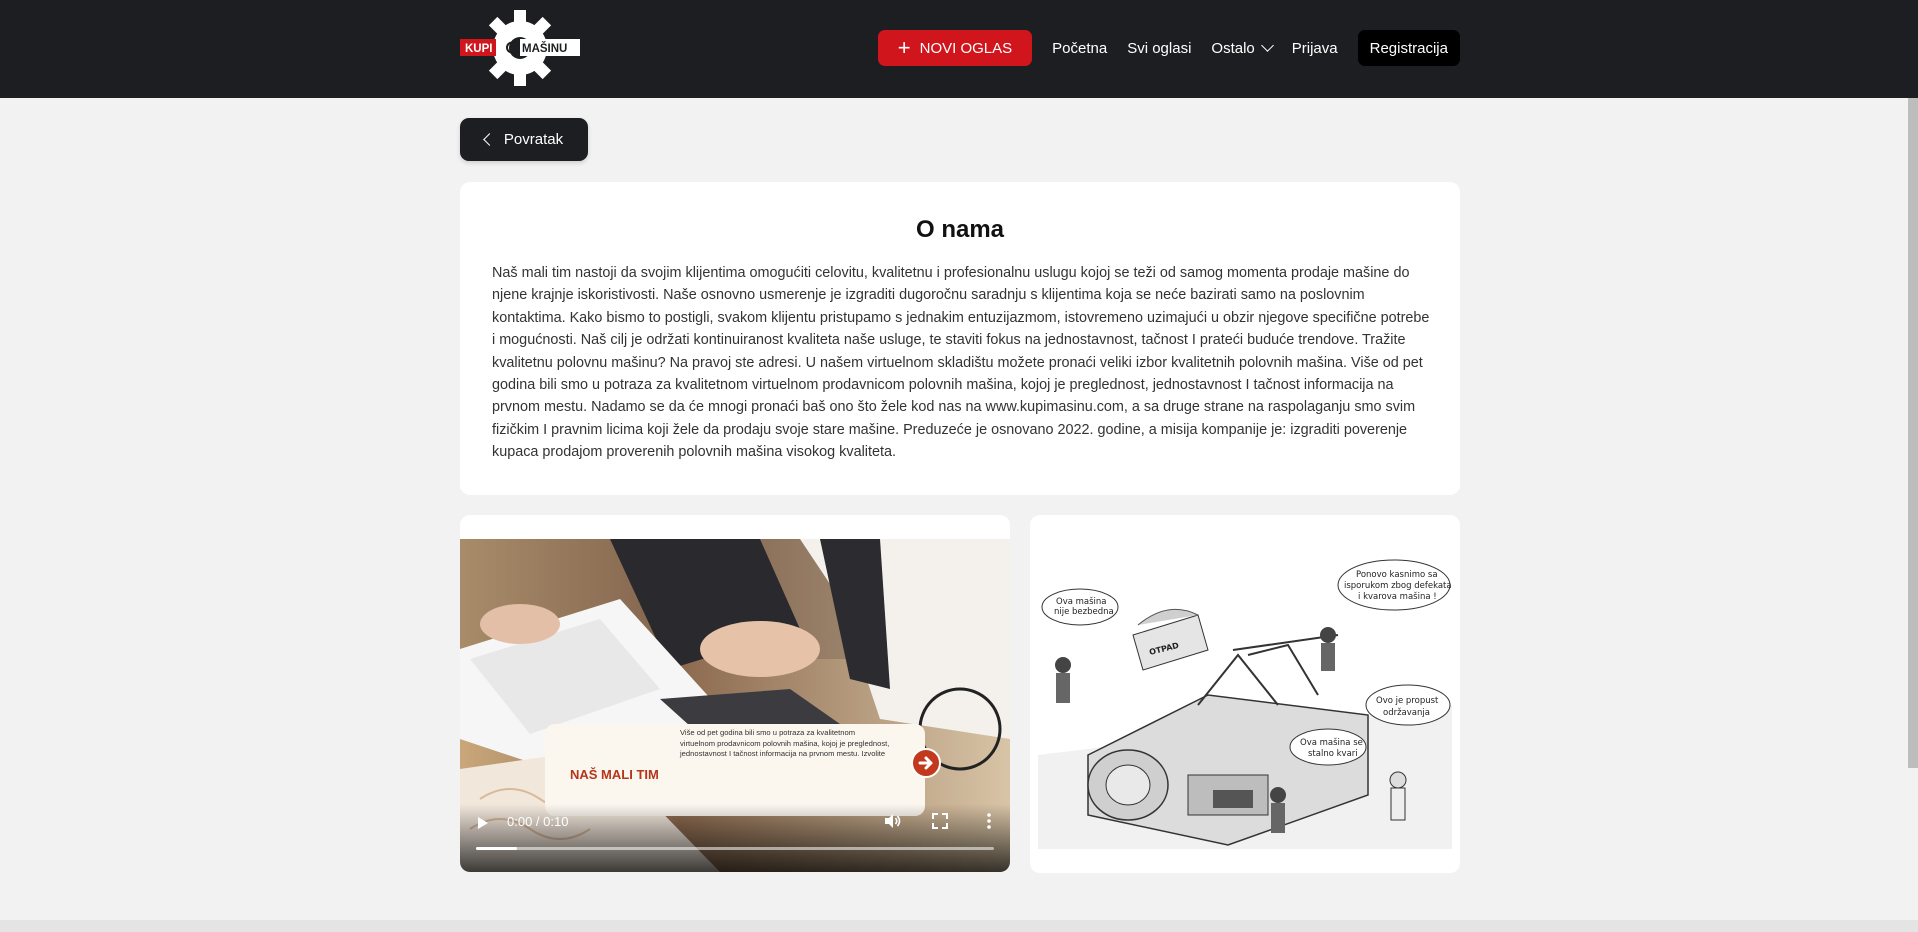 This screenshot has height=932, width=1918. Describe the element at coordinates (1081, 601) in the screenshot. I see `svg-text: Ova mašina` at that location.